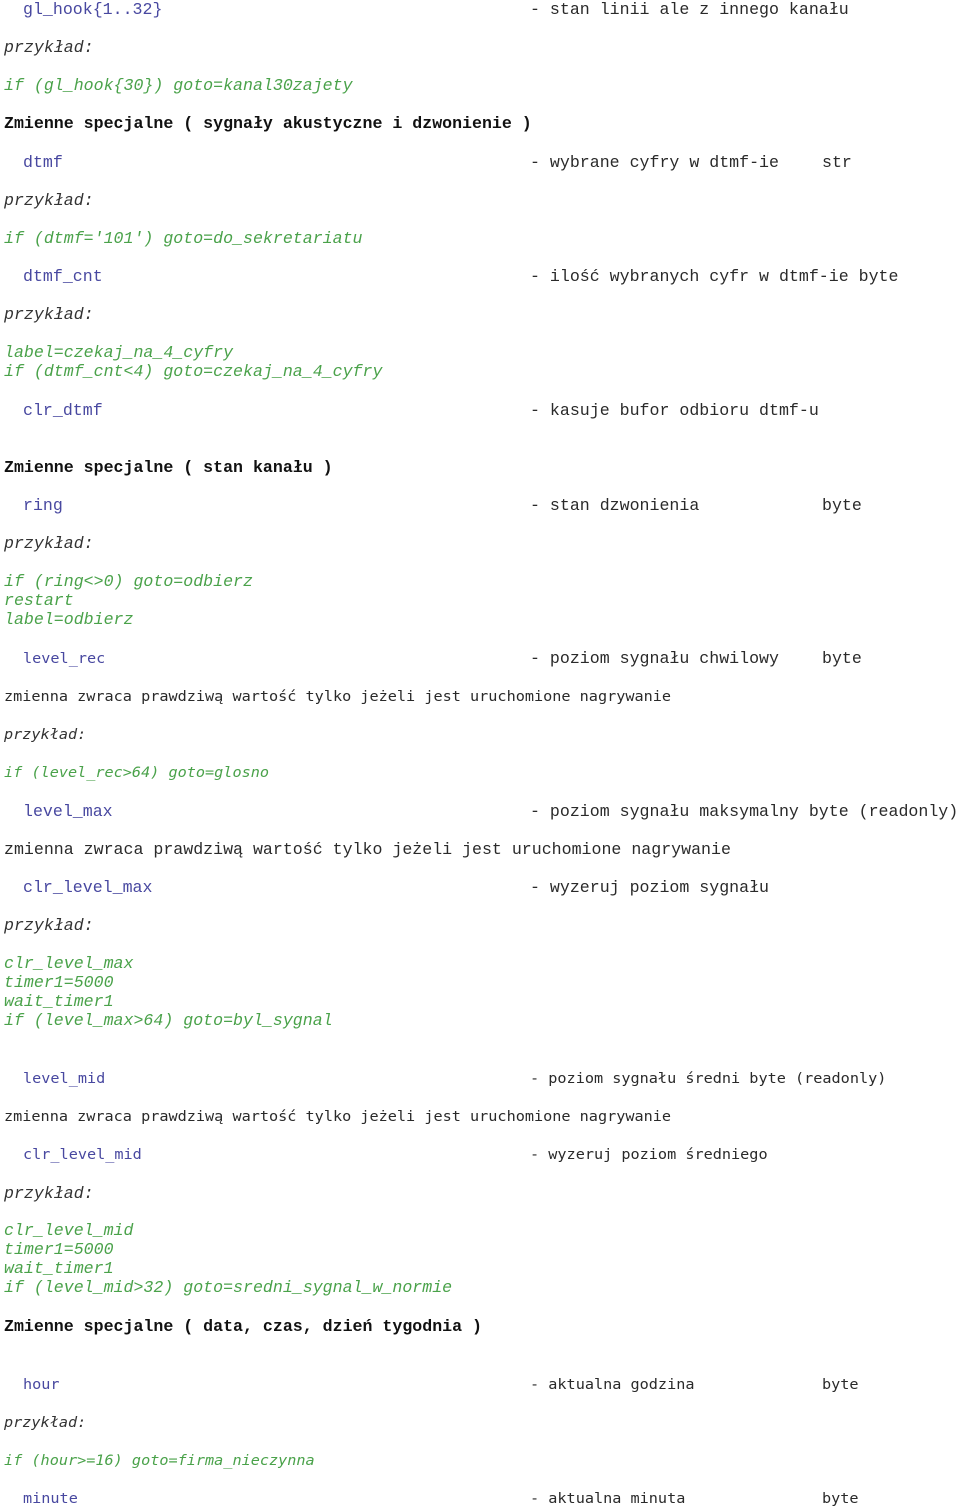 This screenshot has height=1508, width=960. What do you see at coordinates (69, 619) in the screenshot?
I see `code-line: label=odbierz` at bounding box center [69, 619].